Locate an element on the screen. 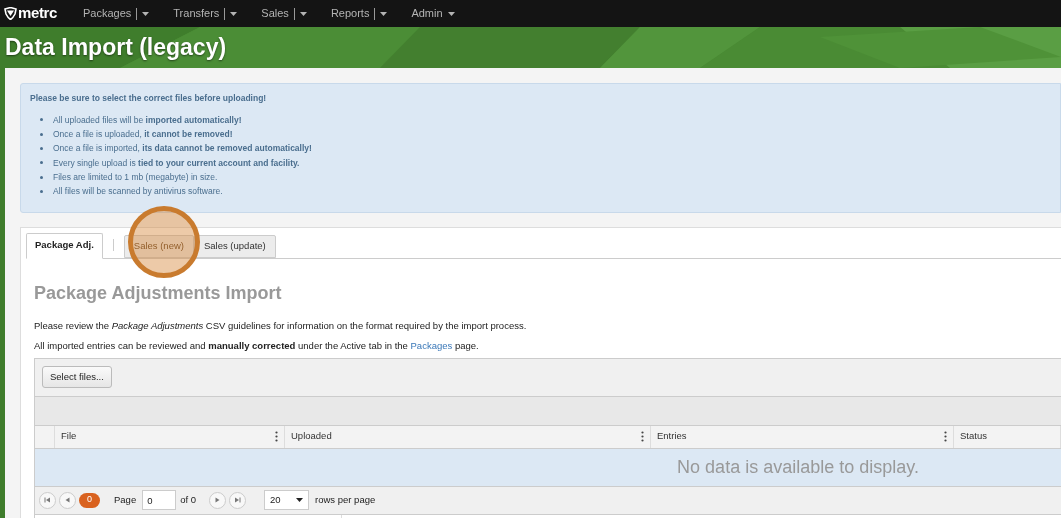 The width and height of the screenshot is (1061, 518). alert-item-text: Once a file is imported, its data cannot be removed automatically! is located at coordinates (182, 149).